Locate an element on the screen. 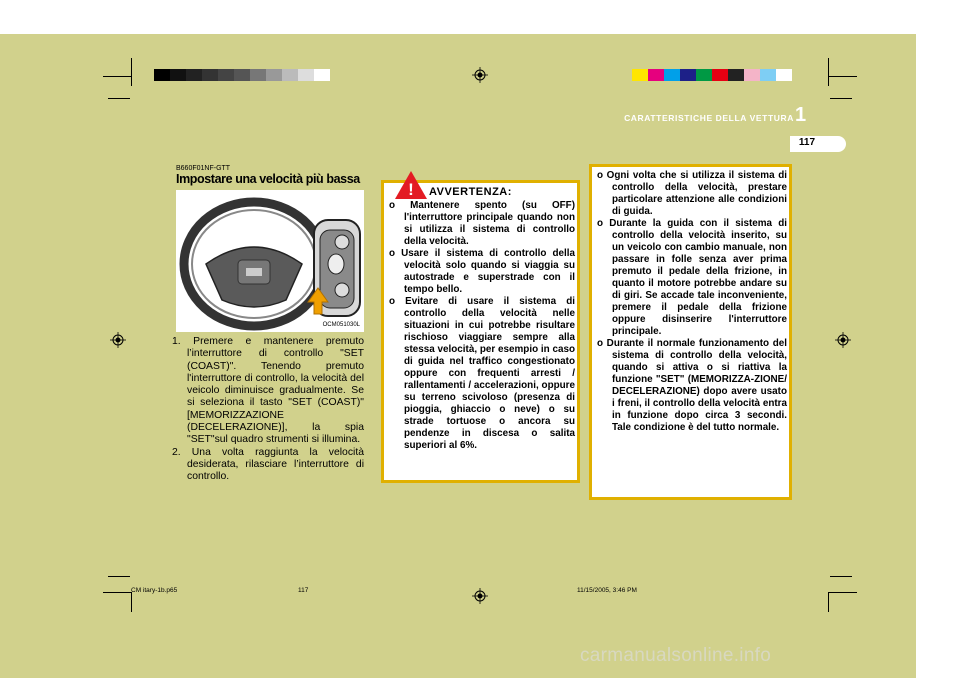 The width and height of the screenshot is (960, 678). figure-code: OCM051030L is located at coordinates (341, 325).